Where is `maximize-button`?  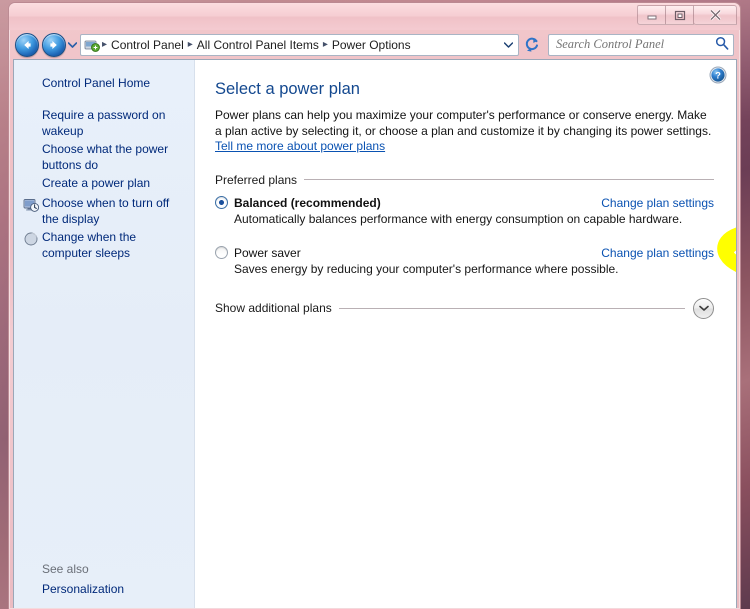
maximize-button is located at coordinates (679, 15).